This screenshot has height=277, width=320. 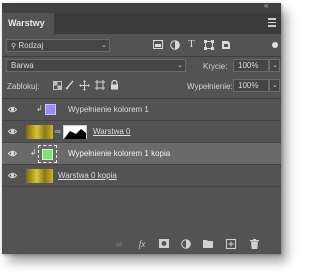 What do you see at coordinates (225, 46) in the screenshot?
I see `smart-object-filter-icon` at bounding box center [225, 46].